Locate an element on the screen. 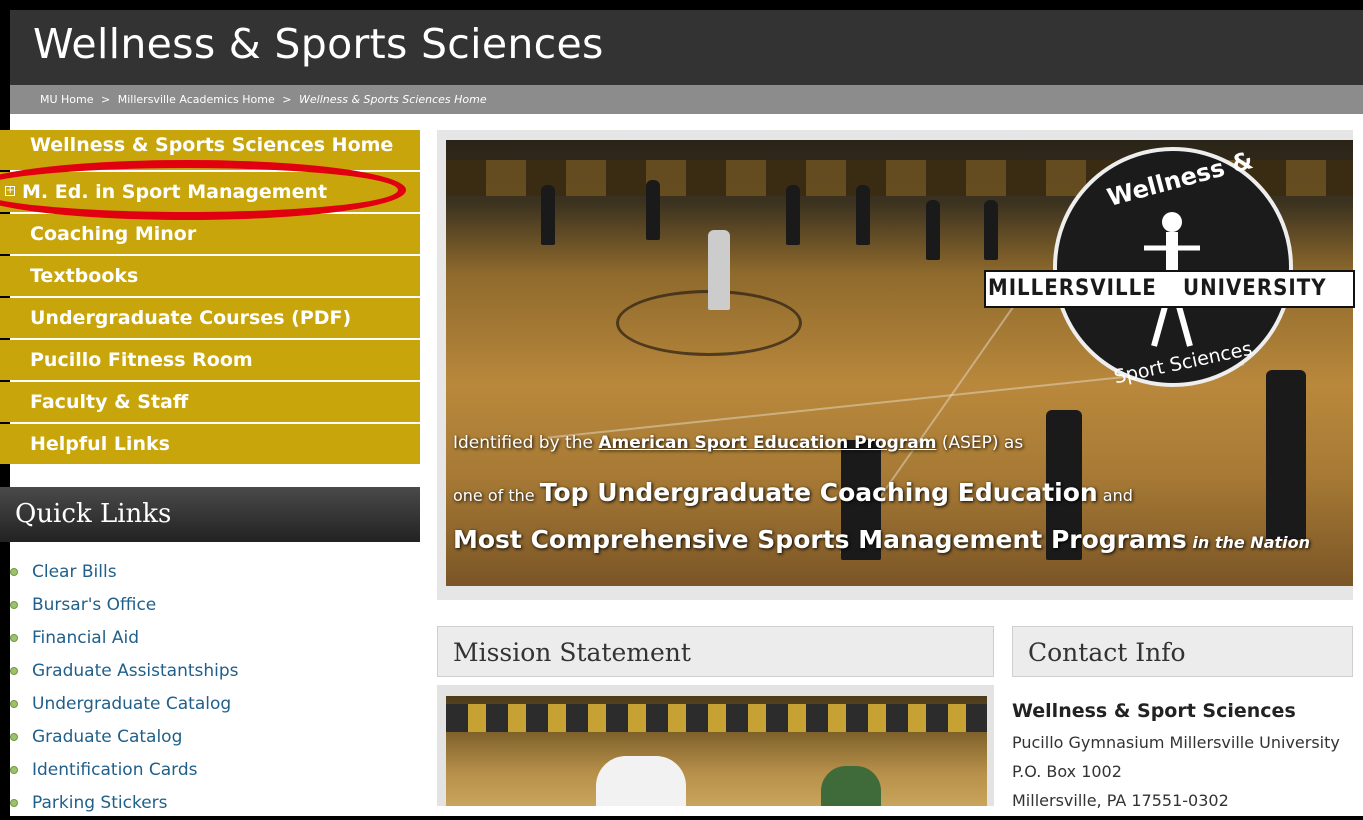 This screenshot has height=820, width=1363. hero-text: one of the is located at coordinates (496, 495).